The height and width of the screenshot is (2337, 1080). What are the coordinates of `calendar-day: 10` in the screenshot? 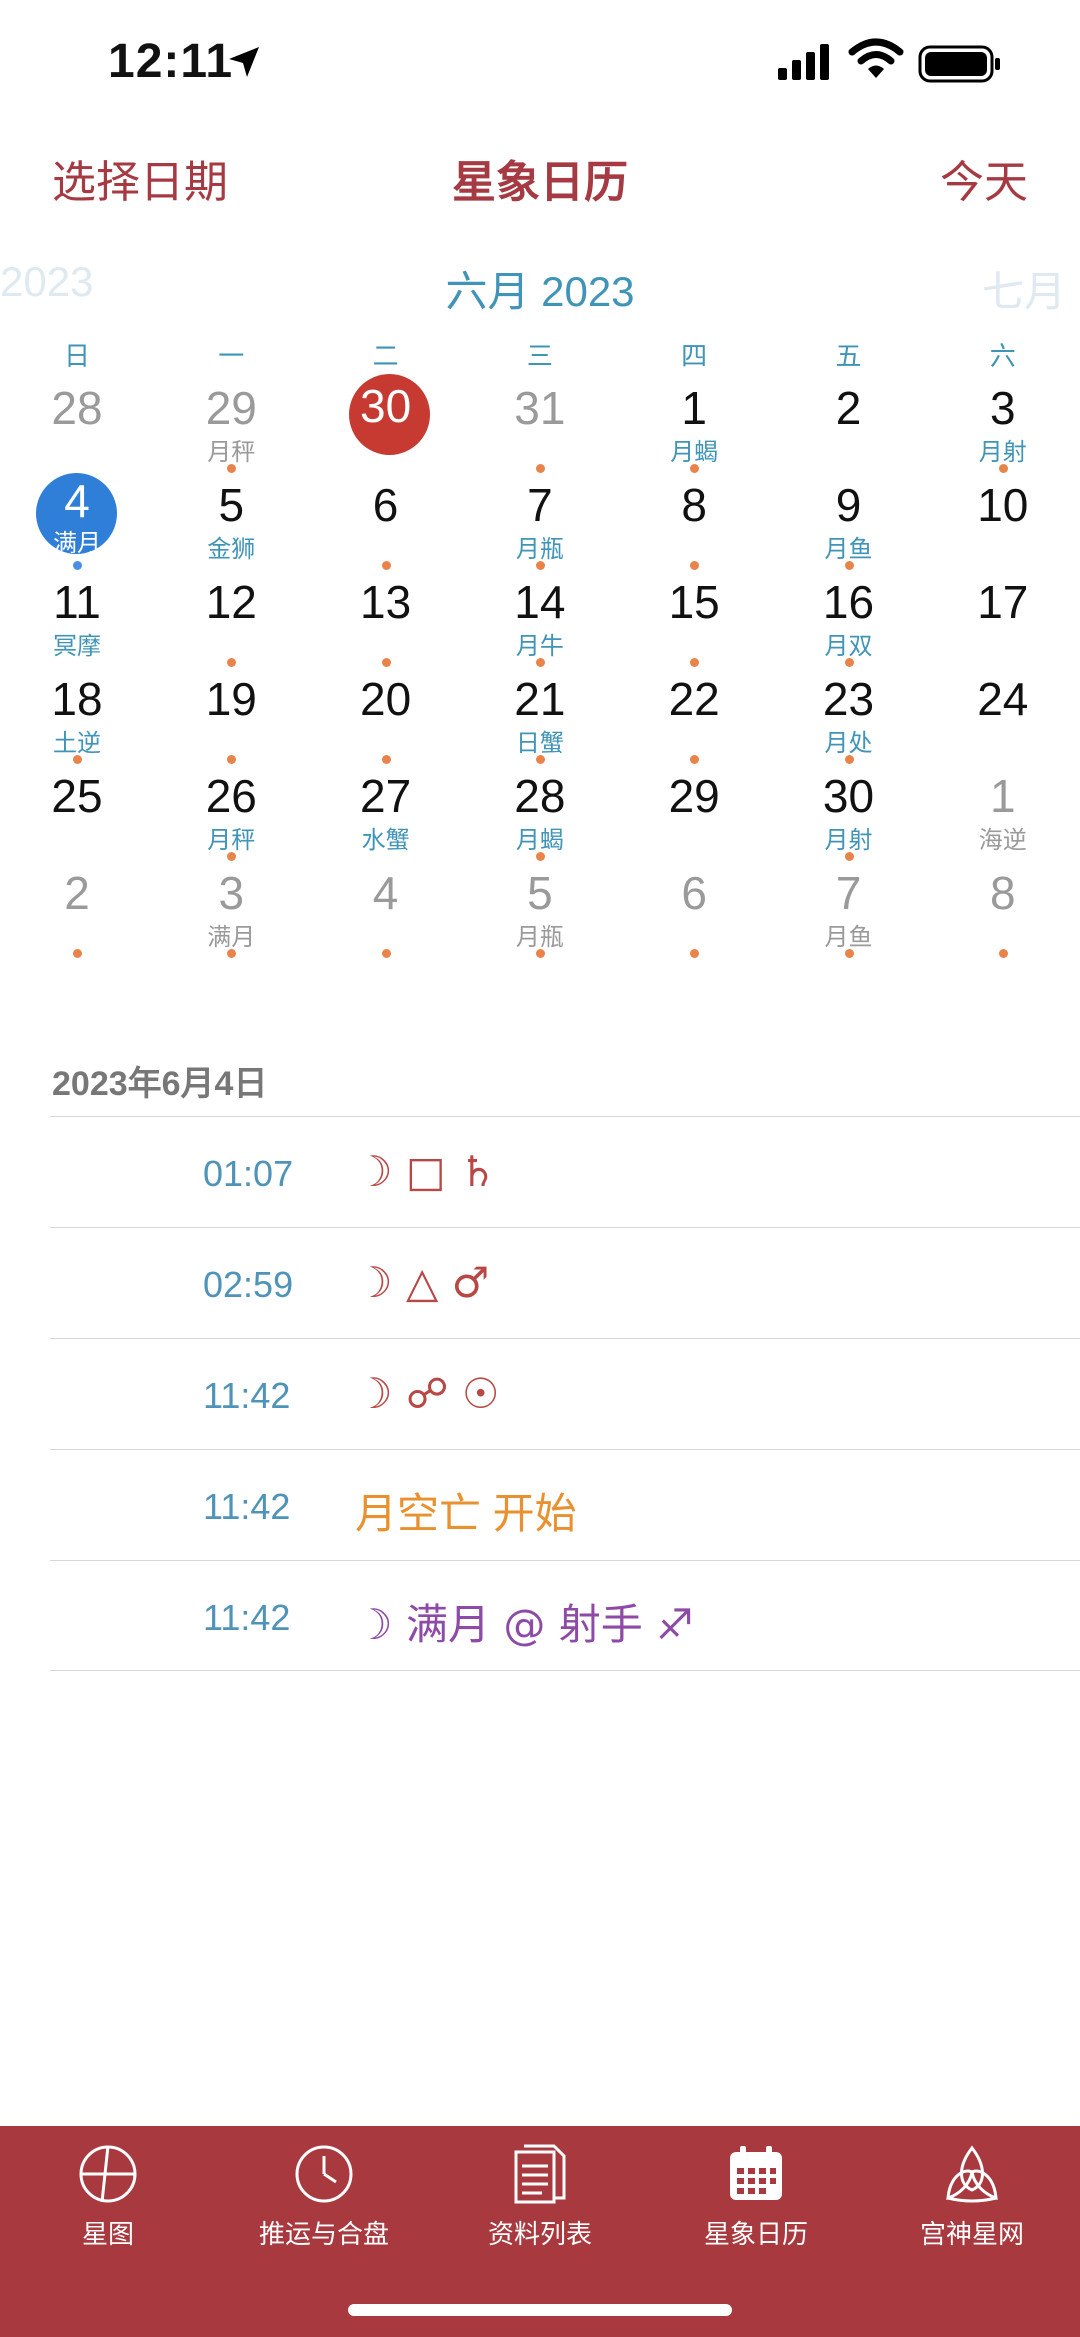 It's located at (1003, 525).